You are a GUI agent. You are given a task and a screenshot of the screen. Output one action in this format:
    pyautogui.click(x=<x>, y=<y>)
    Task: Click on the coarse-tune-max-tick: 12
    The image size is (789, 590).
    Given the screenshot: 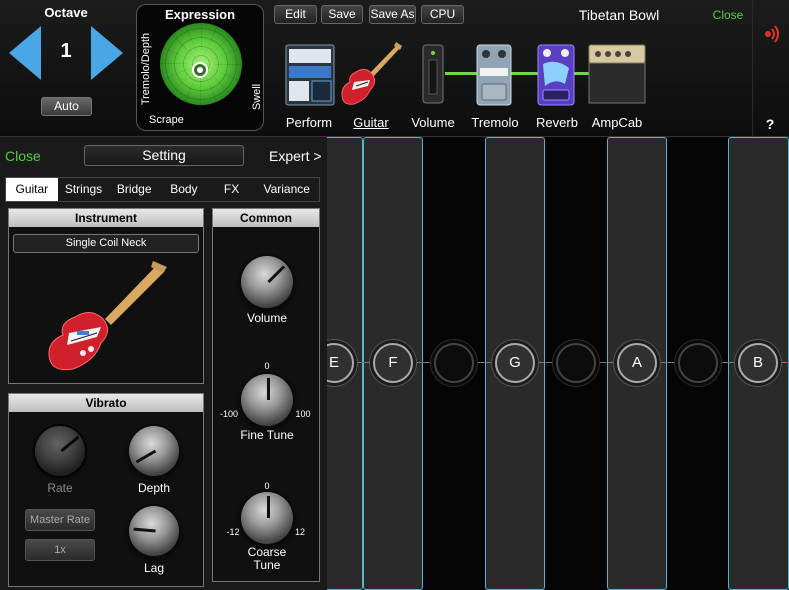 What is the action you would take?
    pyautogui.click(x=299, y=532)
    